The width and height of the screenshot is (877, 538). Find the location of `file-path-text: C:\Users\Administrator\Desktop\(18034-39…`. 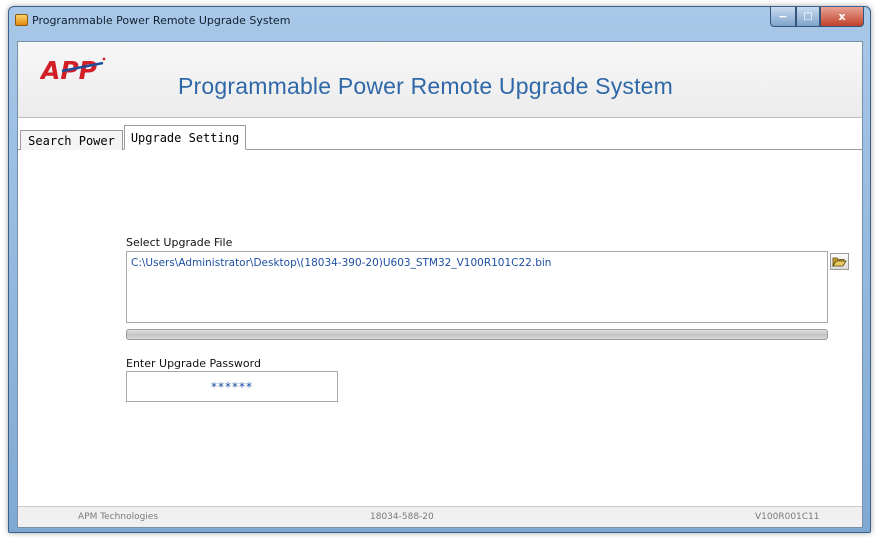

file-path-text: C:\Users\Administrator\Desktop\(18034-39… is located at coordinates (341, 263).